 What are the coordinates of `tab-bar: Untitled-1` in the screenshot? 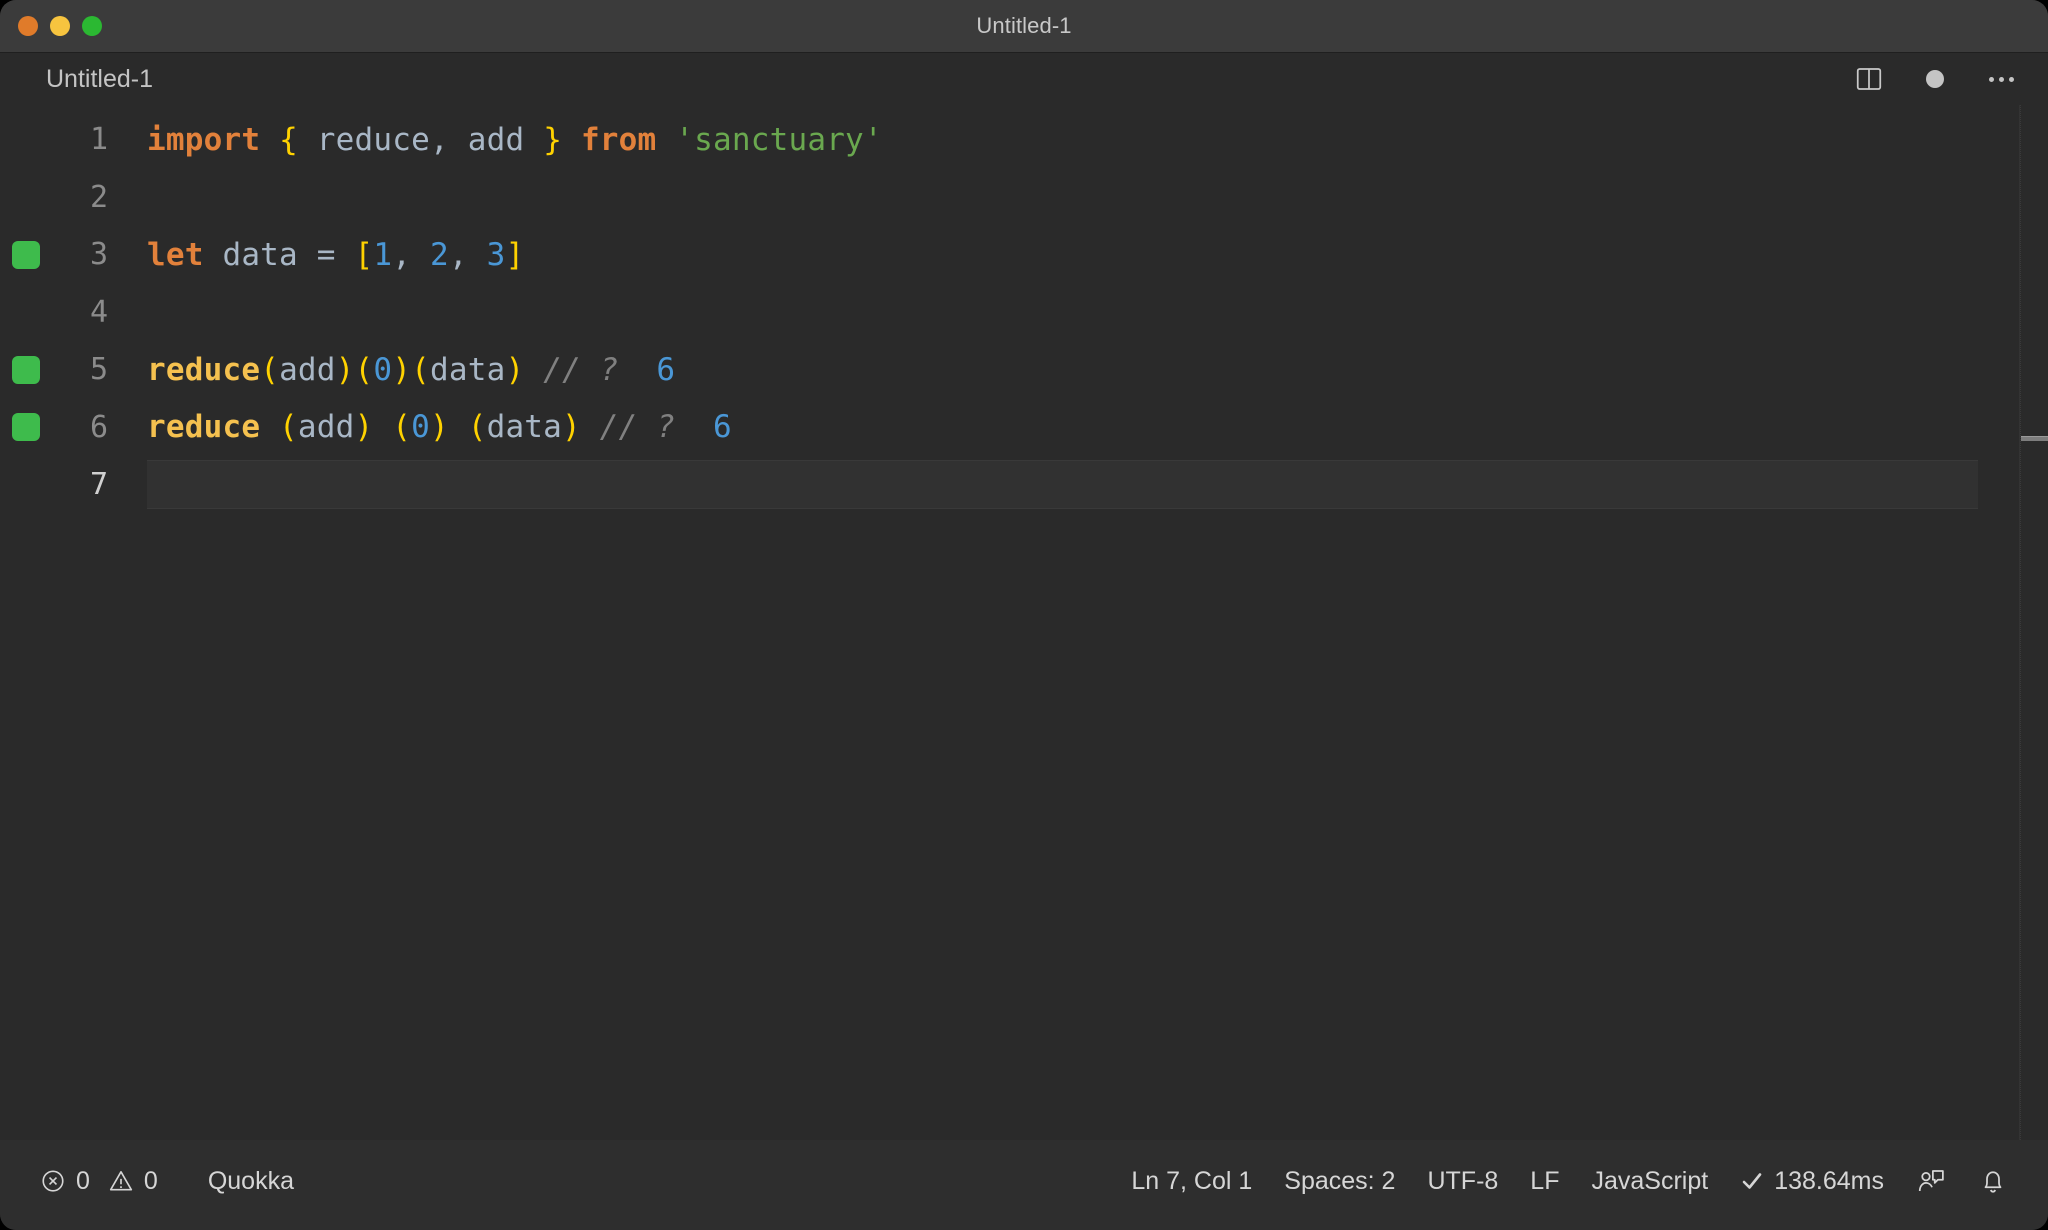 It's located at (1024, 79).